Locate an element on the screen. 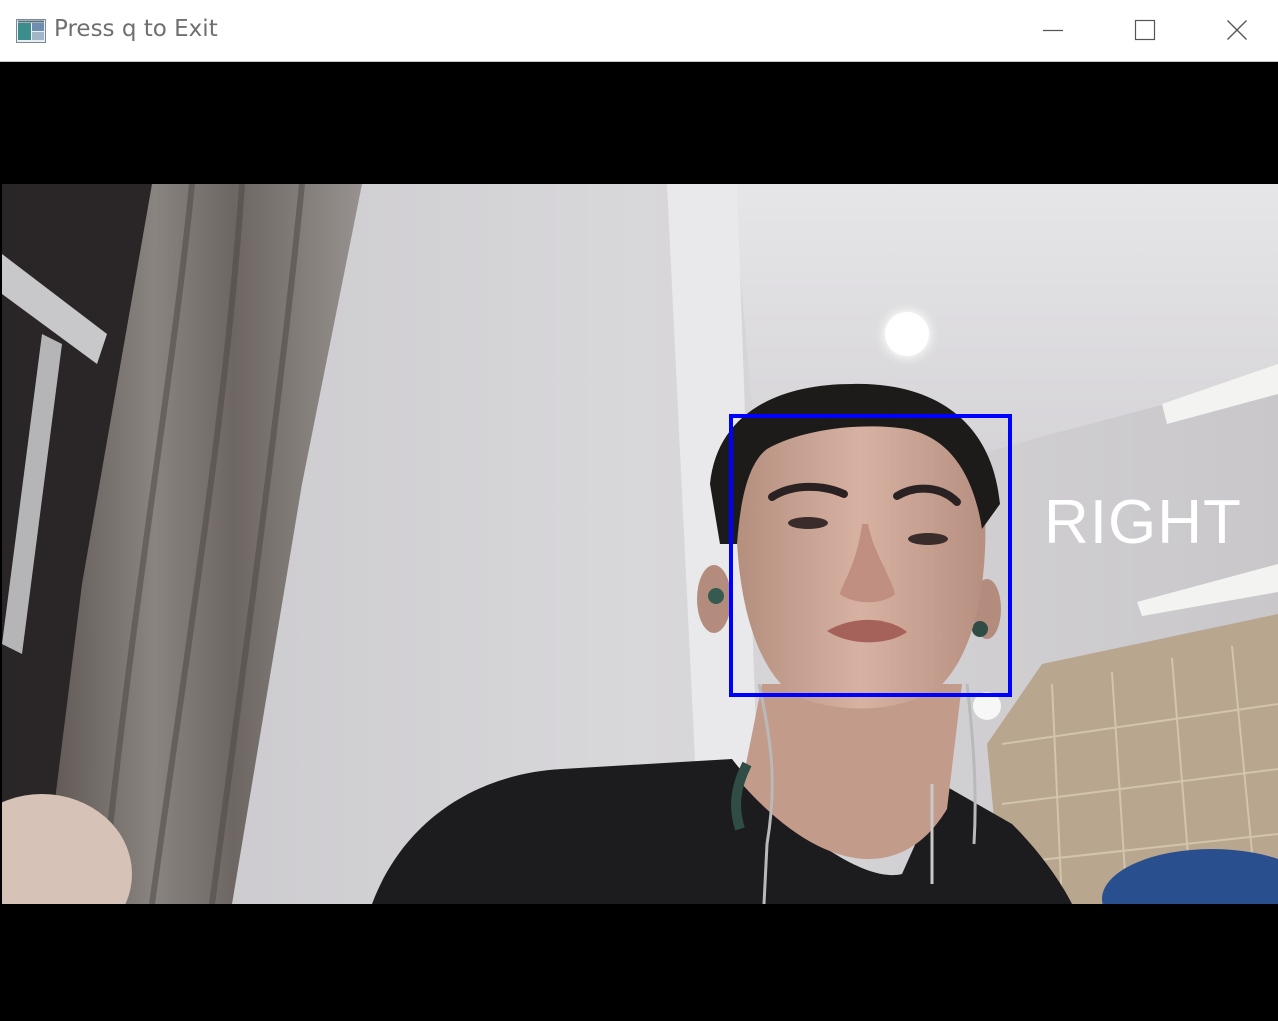  app-window-icon is located at coordinates (31, 31).